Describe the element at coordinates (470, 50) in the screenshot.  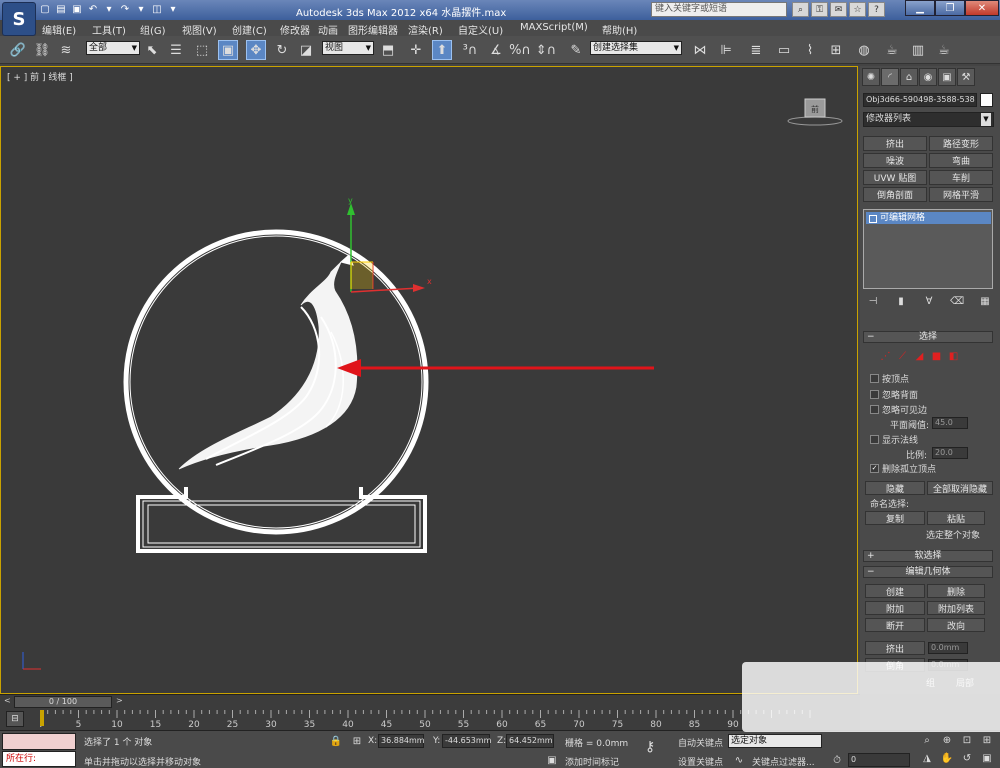
I see `snaps-toggle-icon: ³∩` at that location.